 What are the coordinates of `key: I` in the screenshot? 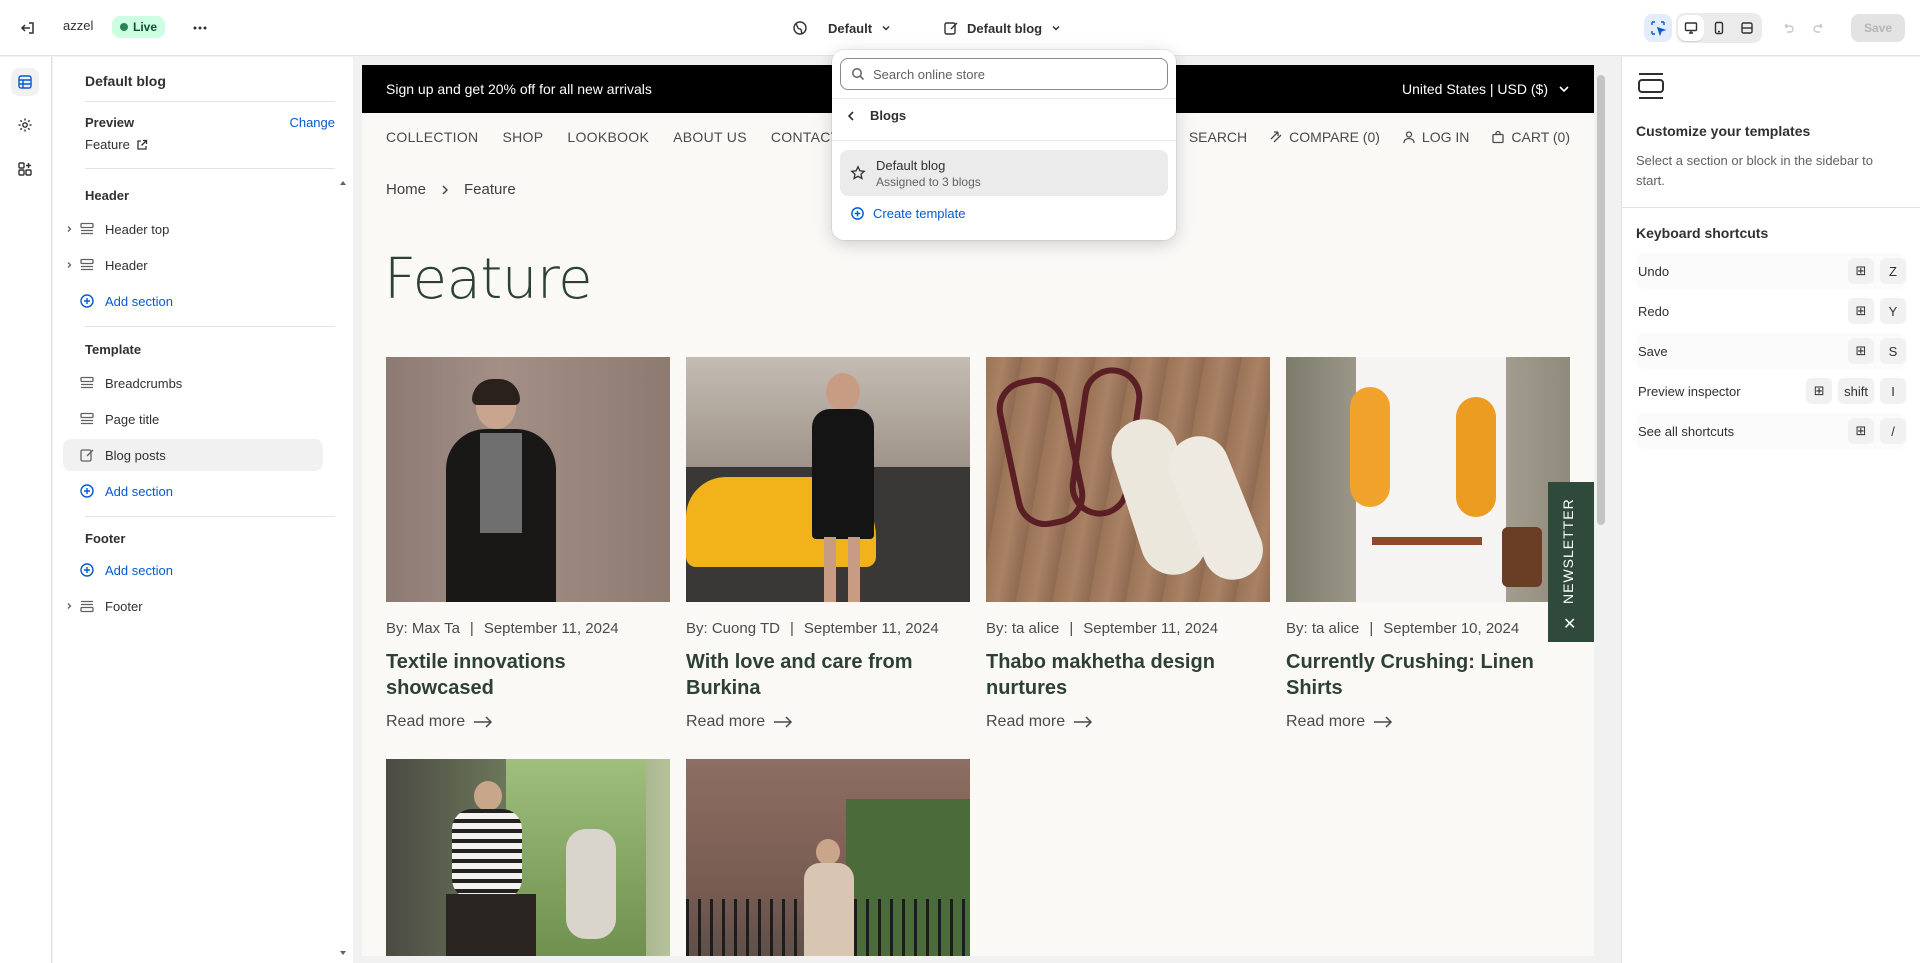 It's located at (1893, 391).